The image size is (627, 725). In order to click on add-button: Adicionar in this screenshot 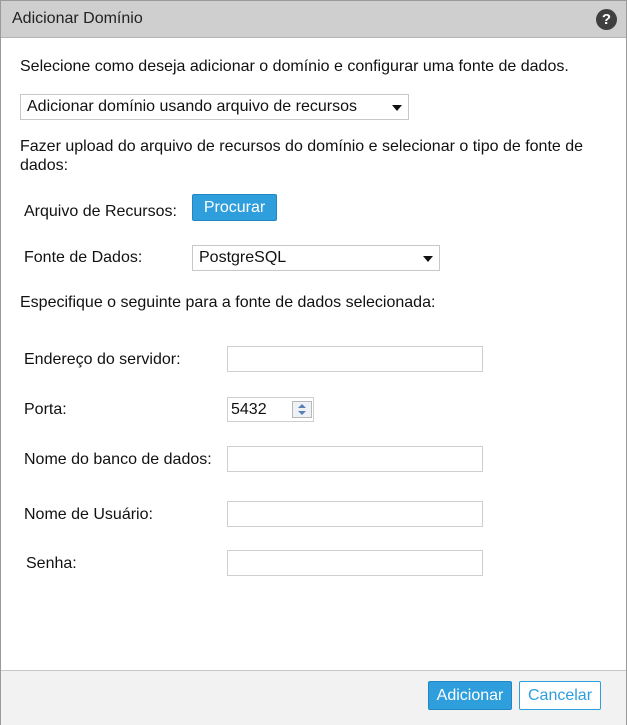, I will do `click(470, 695)`.